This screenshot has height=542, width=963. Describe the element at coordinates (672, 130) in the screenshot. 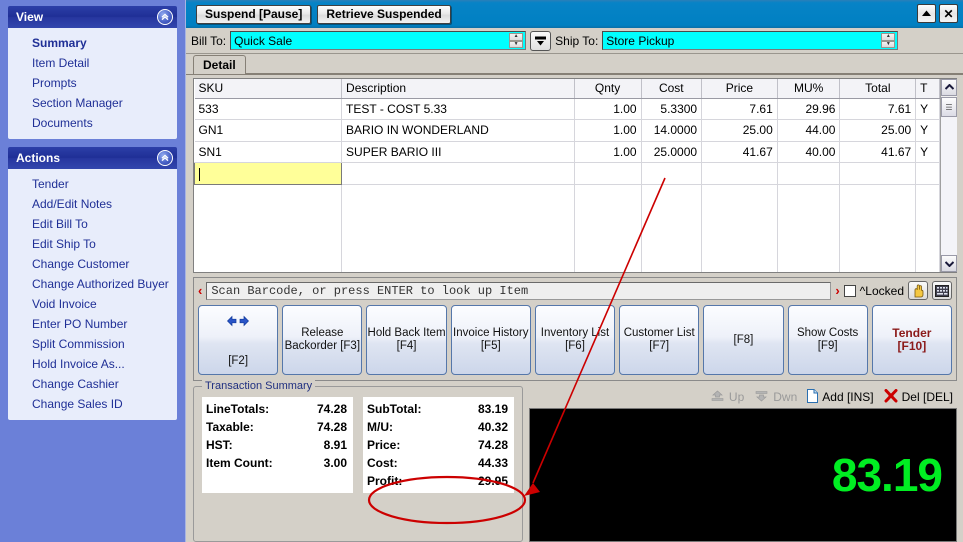

I see `cell-cost: 14.0000` at that location.